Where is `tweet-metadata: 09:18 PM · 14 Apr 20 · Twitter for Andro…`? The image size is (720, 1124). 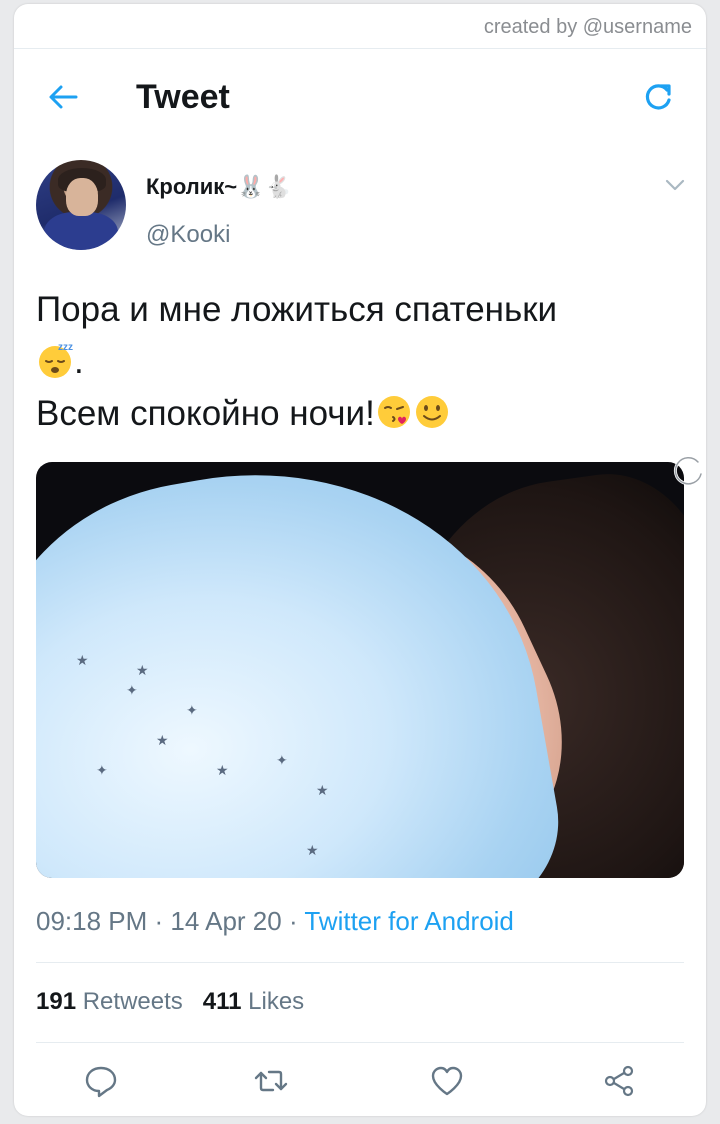 tweet-metadata: 09:18 PM · 14 Apr 20 · Twitter for Andro… is located at coordinates (275, 921).